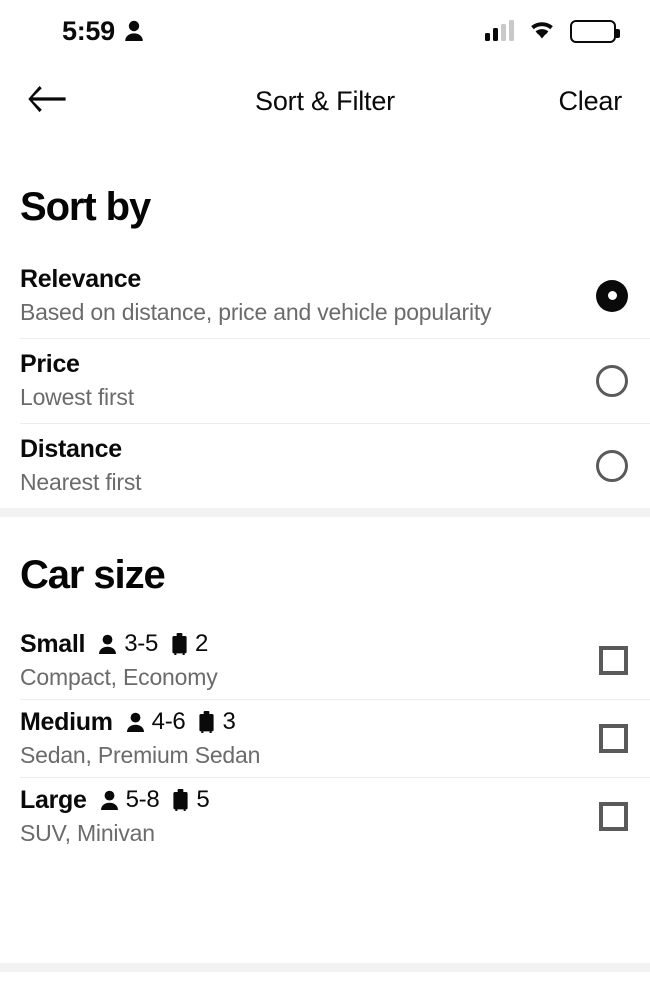  I want to click on sort-option-distance: Distance Nearest first, so click(325, 465).